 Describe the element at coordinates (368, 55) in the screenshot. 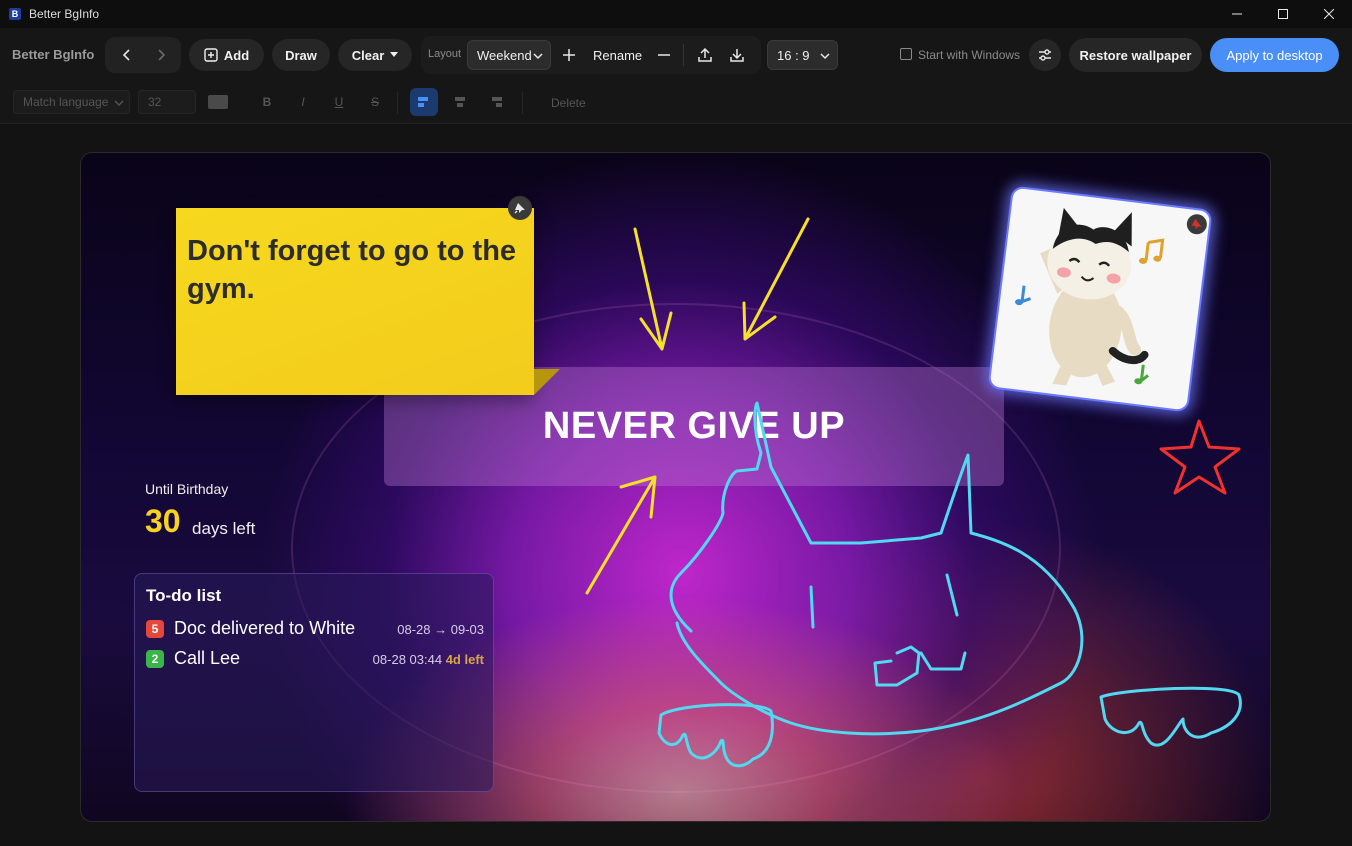

I see `clear-label: Clear` at that location.